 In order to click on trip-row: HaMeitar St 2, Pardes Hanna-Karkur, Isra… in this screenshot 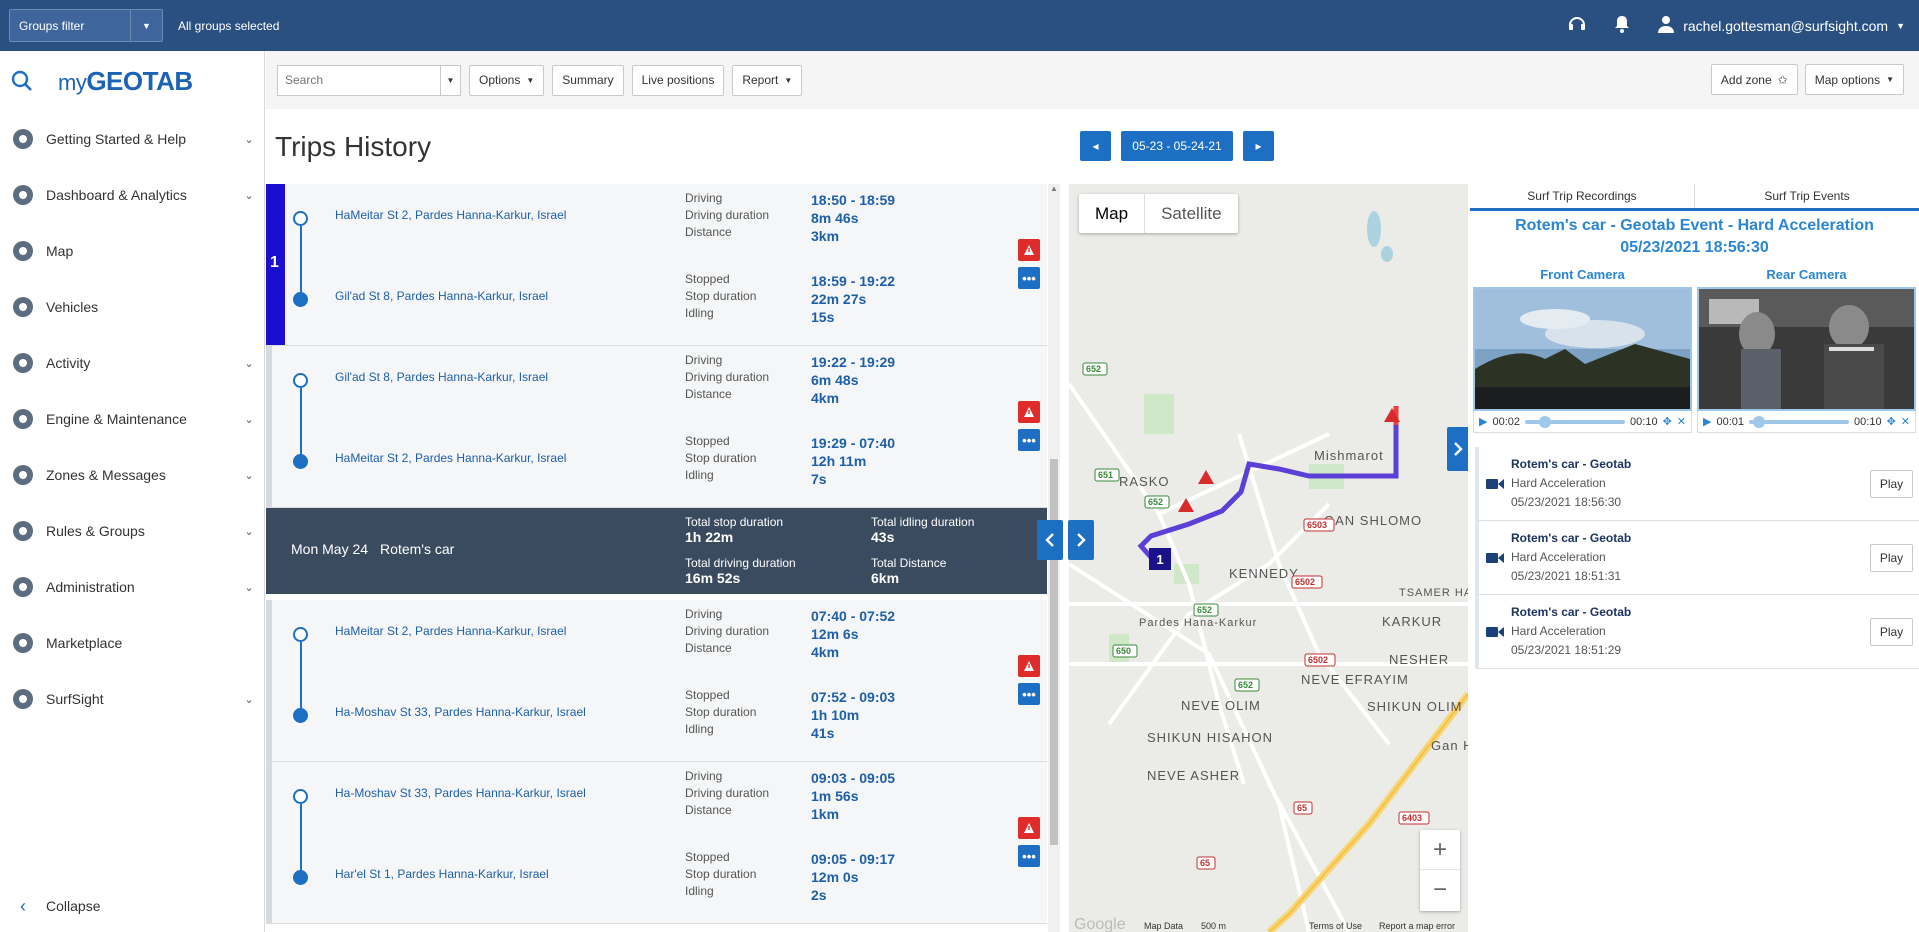, I will do `click(656, 681)`.